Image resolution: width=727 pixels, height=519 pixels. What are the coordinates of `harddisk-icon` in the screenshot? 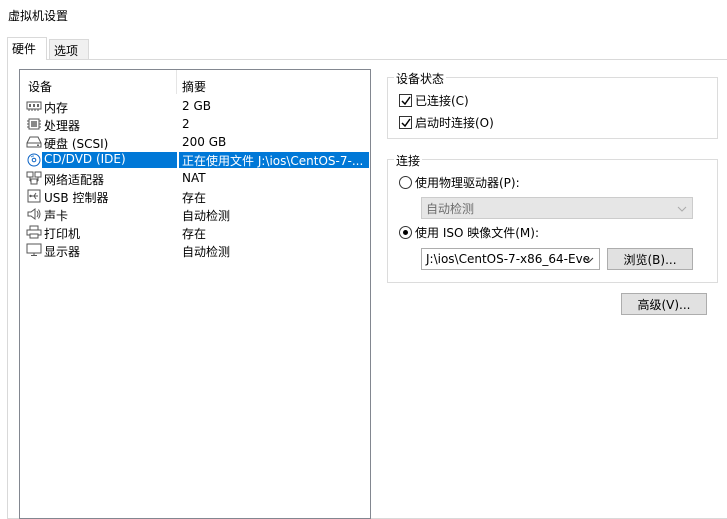 It's located at (34, 142).